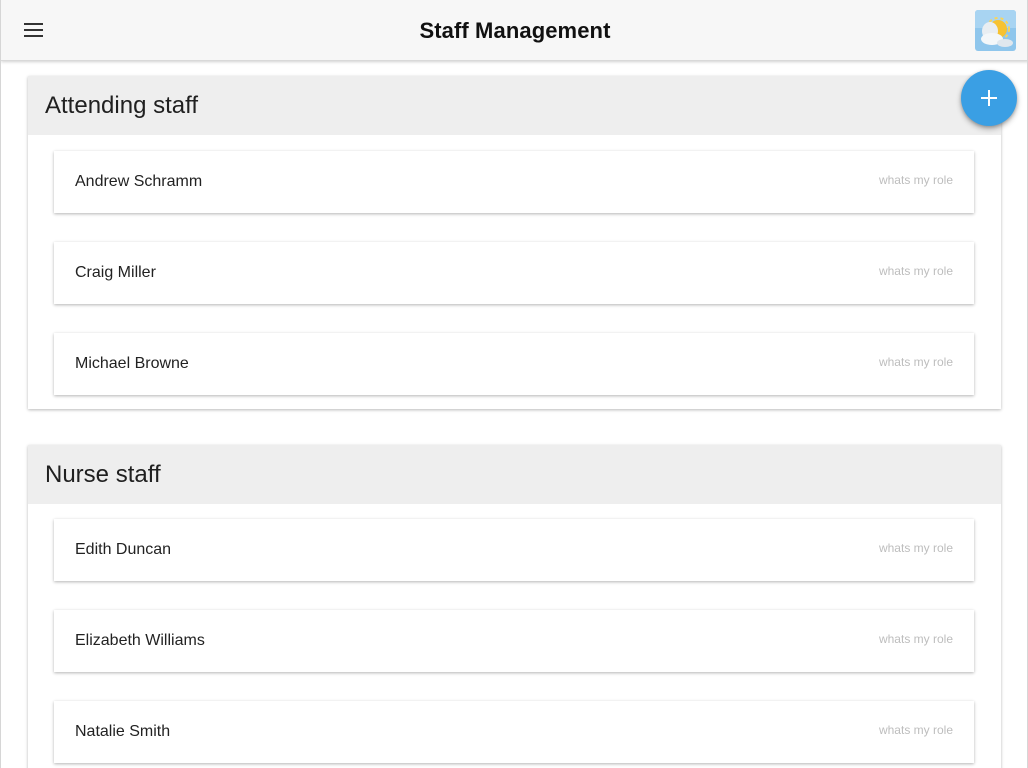  I want to click on add-staff-button, so click(989, 98).